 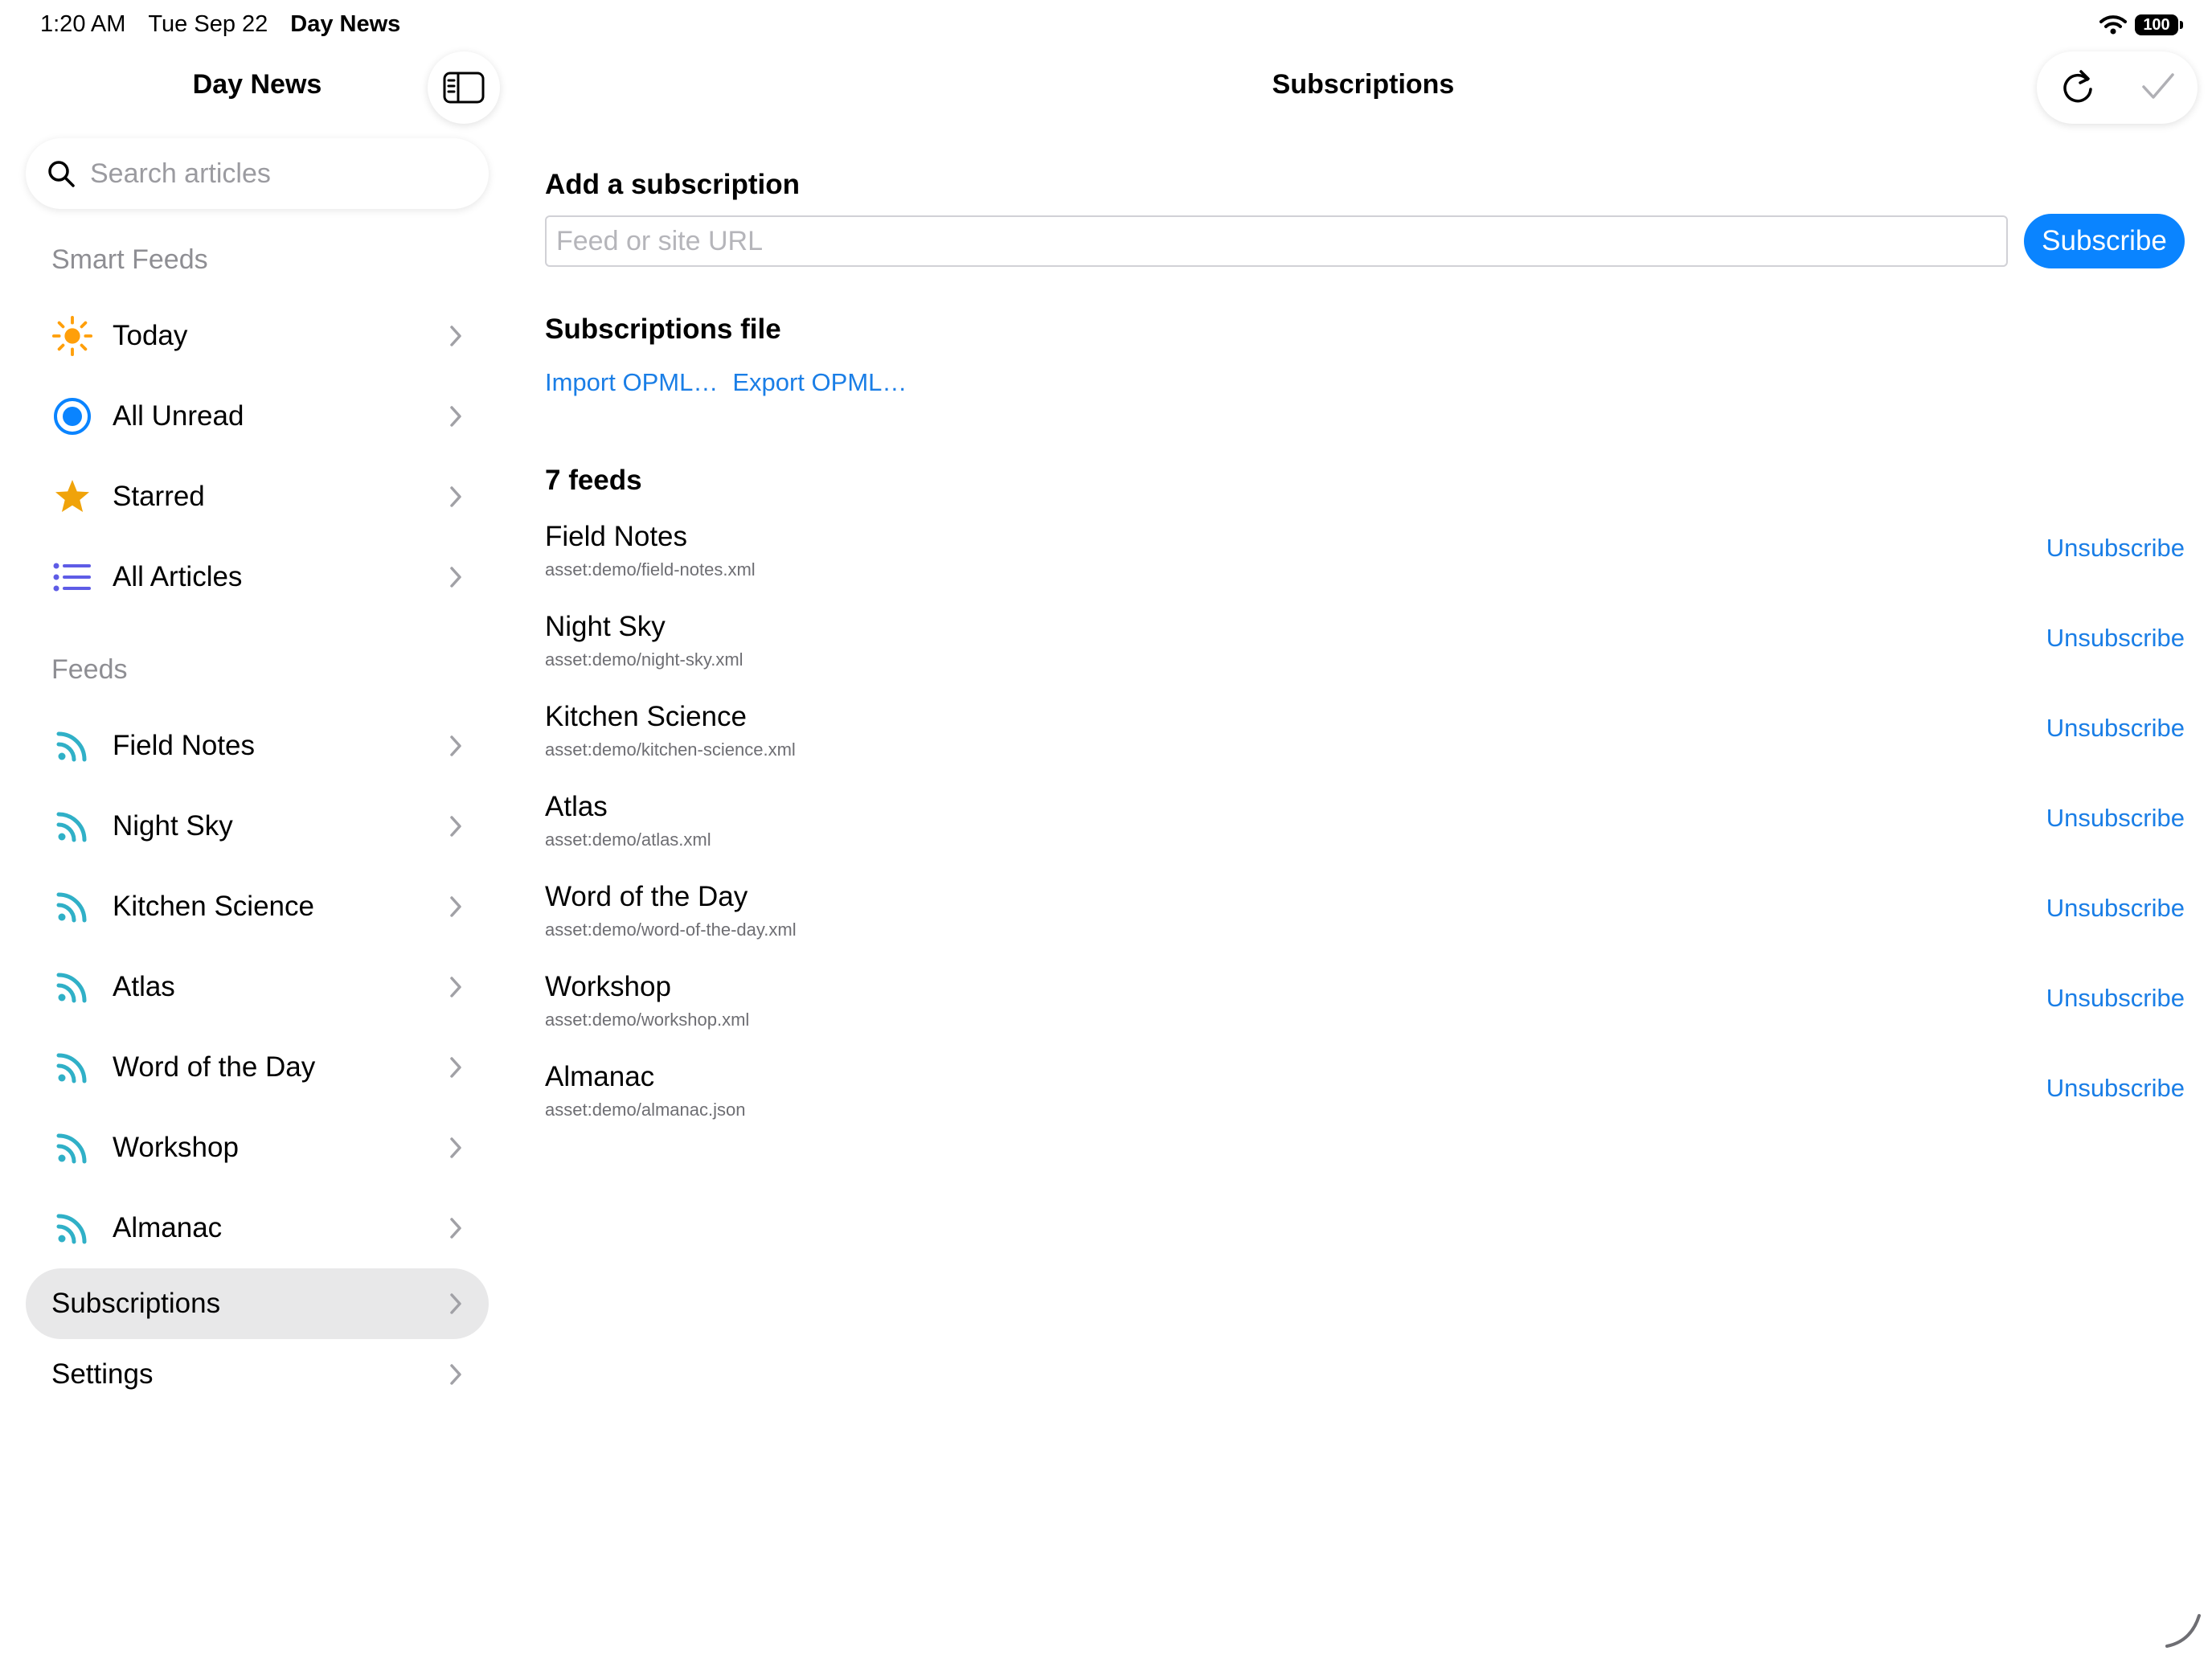 What do you see at coordinates (1365, 827) in the screenshot?
I see `feed-row: Atlas asset:demo/atlas.xml Unsubscribe` at bounding box center [1365, 827].